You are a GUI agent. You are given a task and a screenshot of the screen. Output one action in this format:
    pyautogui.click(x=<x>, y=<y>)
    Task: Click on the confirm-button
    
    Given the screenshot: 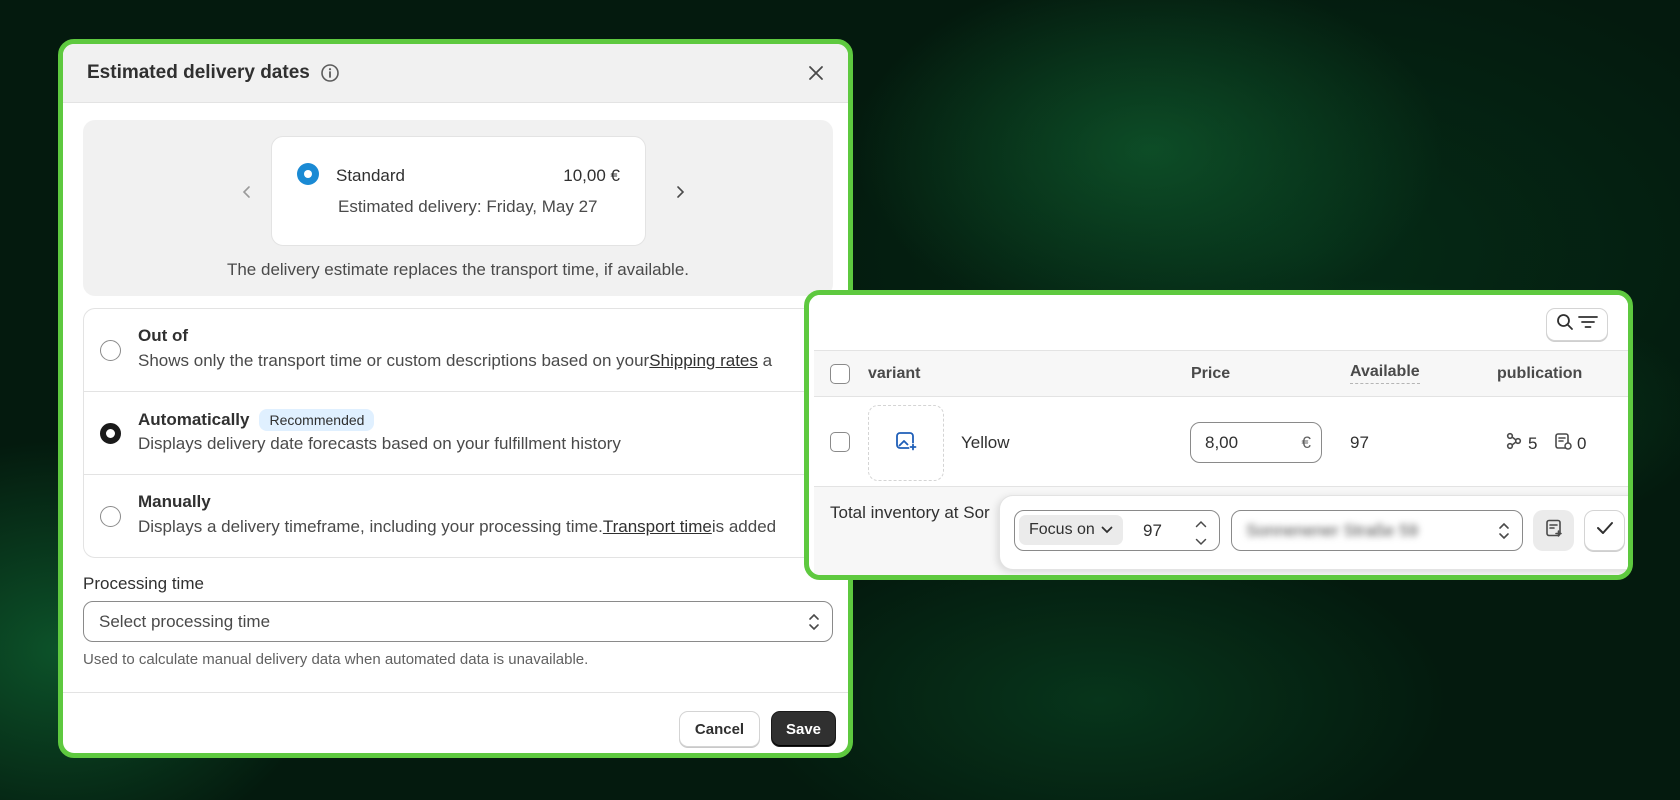 What is the action you would take?
    pyautogui.click(x=1604, y=530)
    